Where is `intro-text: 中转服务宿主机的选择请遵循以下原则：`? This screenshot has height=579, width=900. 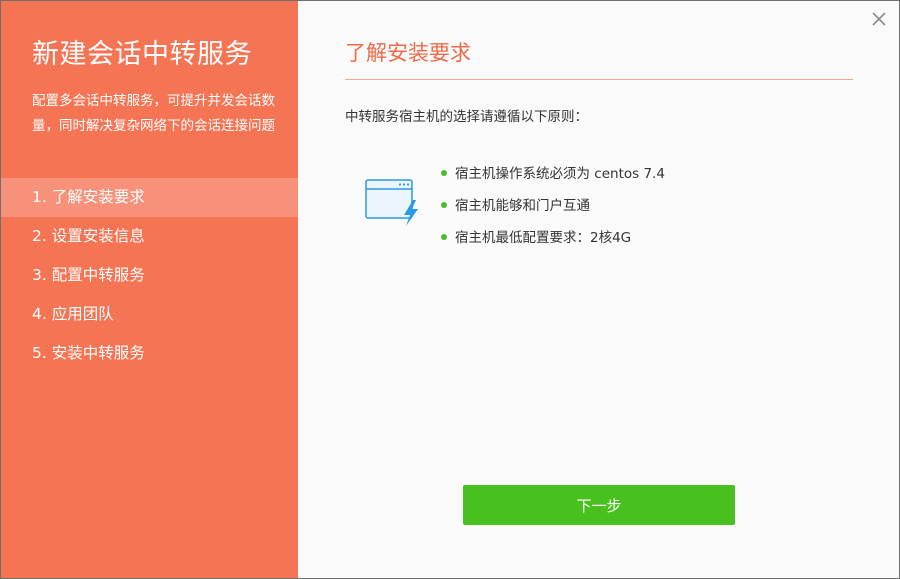 intro-text: 中转服务宿主机的选择请遵循以下原则： is located at coordinates (466, 117).